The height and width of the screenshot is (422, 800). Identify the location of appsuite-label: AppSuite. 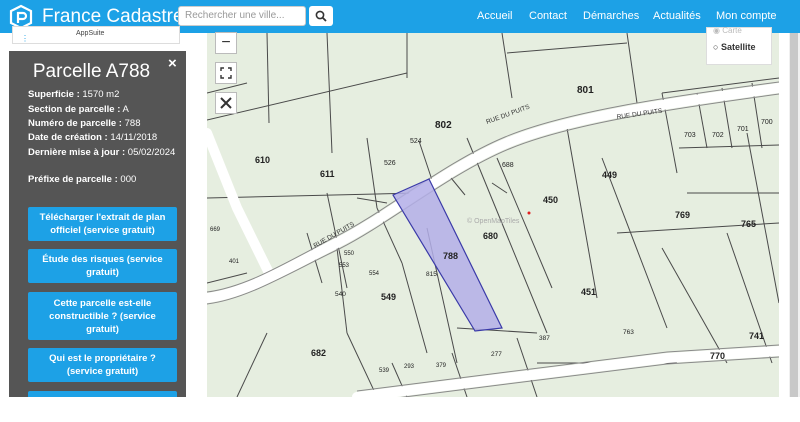
(90, 33).